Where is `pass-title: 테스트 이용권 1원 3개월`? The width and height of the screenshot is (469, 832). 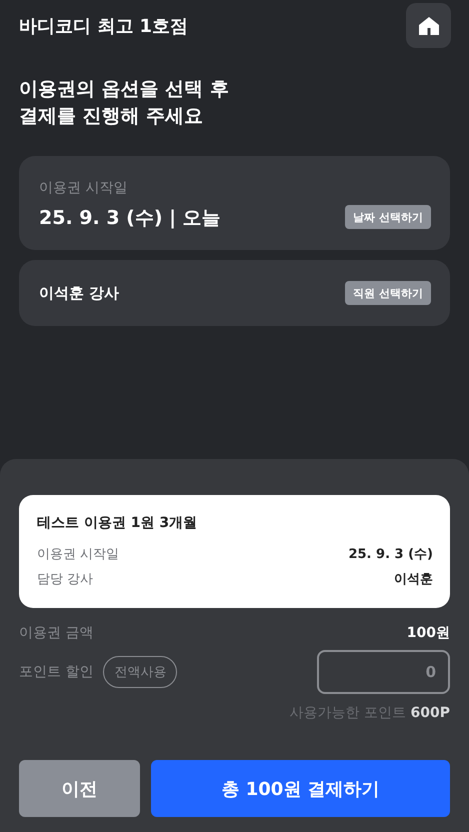
pass-title: 테스트 이용권 1원 3개월 is located at coordinates (117, 523).